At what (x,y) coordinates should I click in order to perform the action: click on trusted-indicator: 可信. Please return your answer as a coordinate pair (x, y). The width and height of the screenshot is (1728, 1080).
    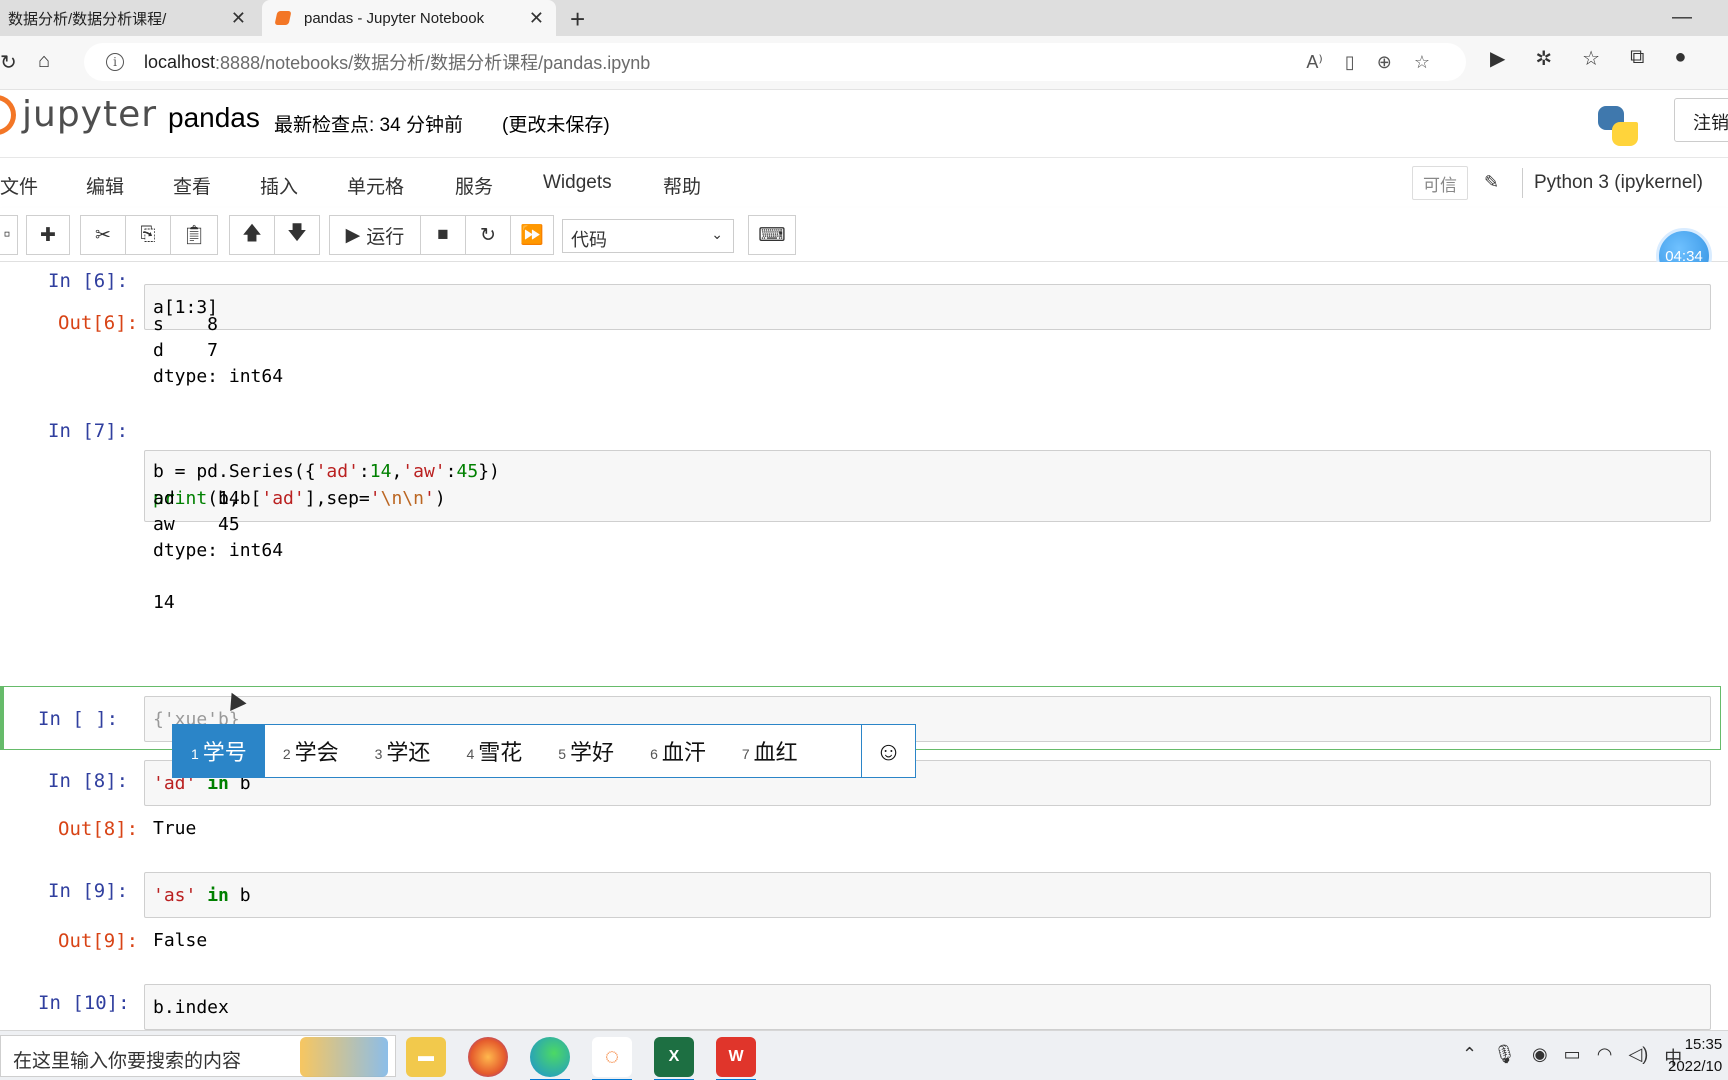
    Looking at the image, I should click on (1440, 183).